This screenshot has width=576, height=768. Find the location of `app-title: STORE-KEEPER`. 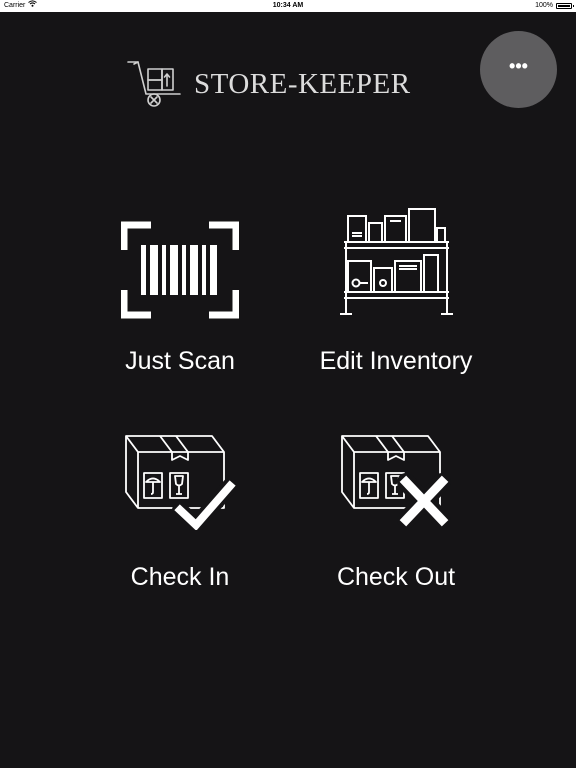

app-title: STORE-KEEPER is located at coordinates (302, 84).